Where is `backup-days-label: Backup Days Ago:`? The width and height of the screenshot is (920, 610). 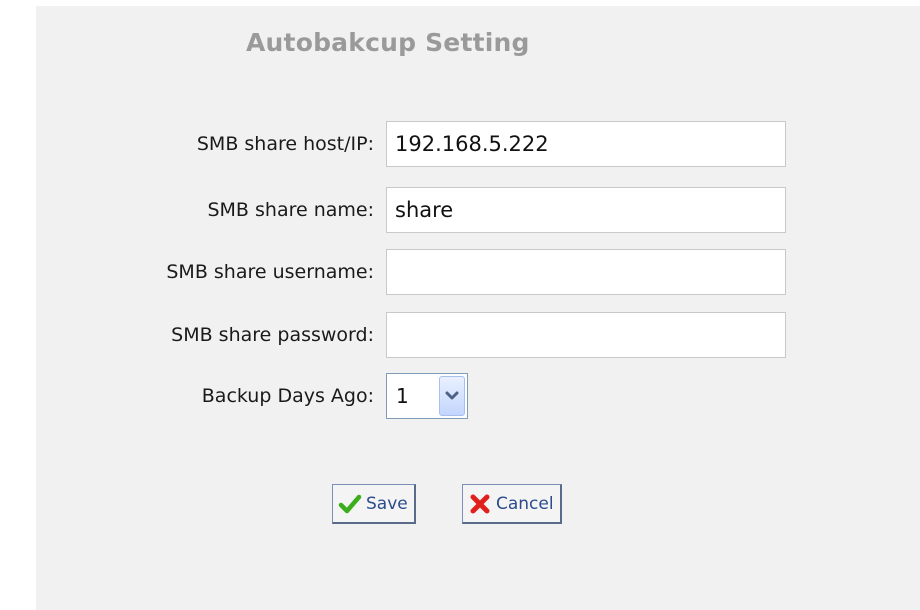 backup-days-label: Backup Days Ago: is located at coordinates (287, 396).